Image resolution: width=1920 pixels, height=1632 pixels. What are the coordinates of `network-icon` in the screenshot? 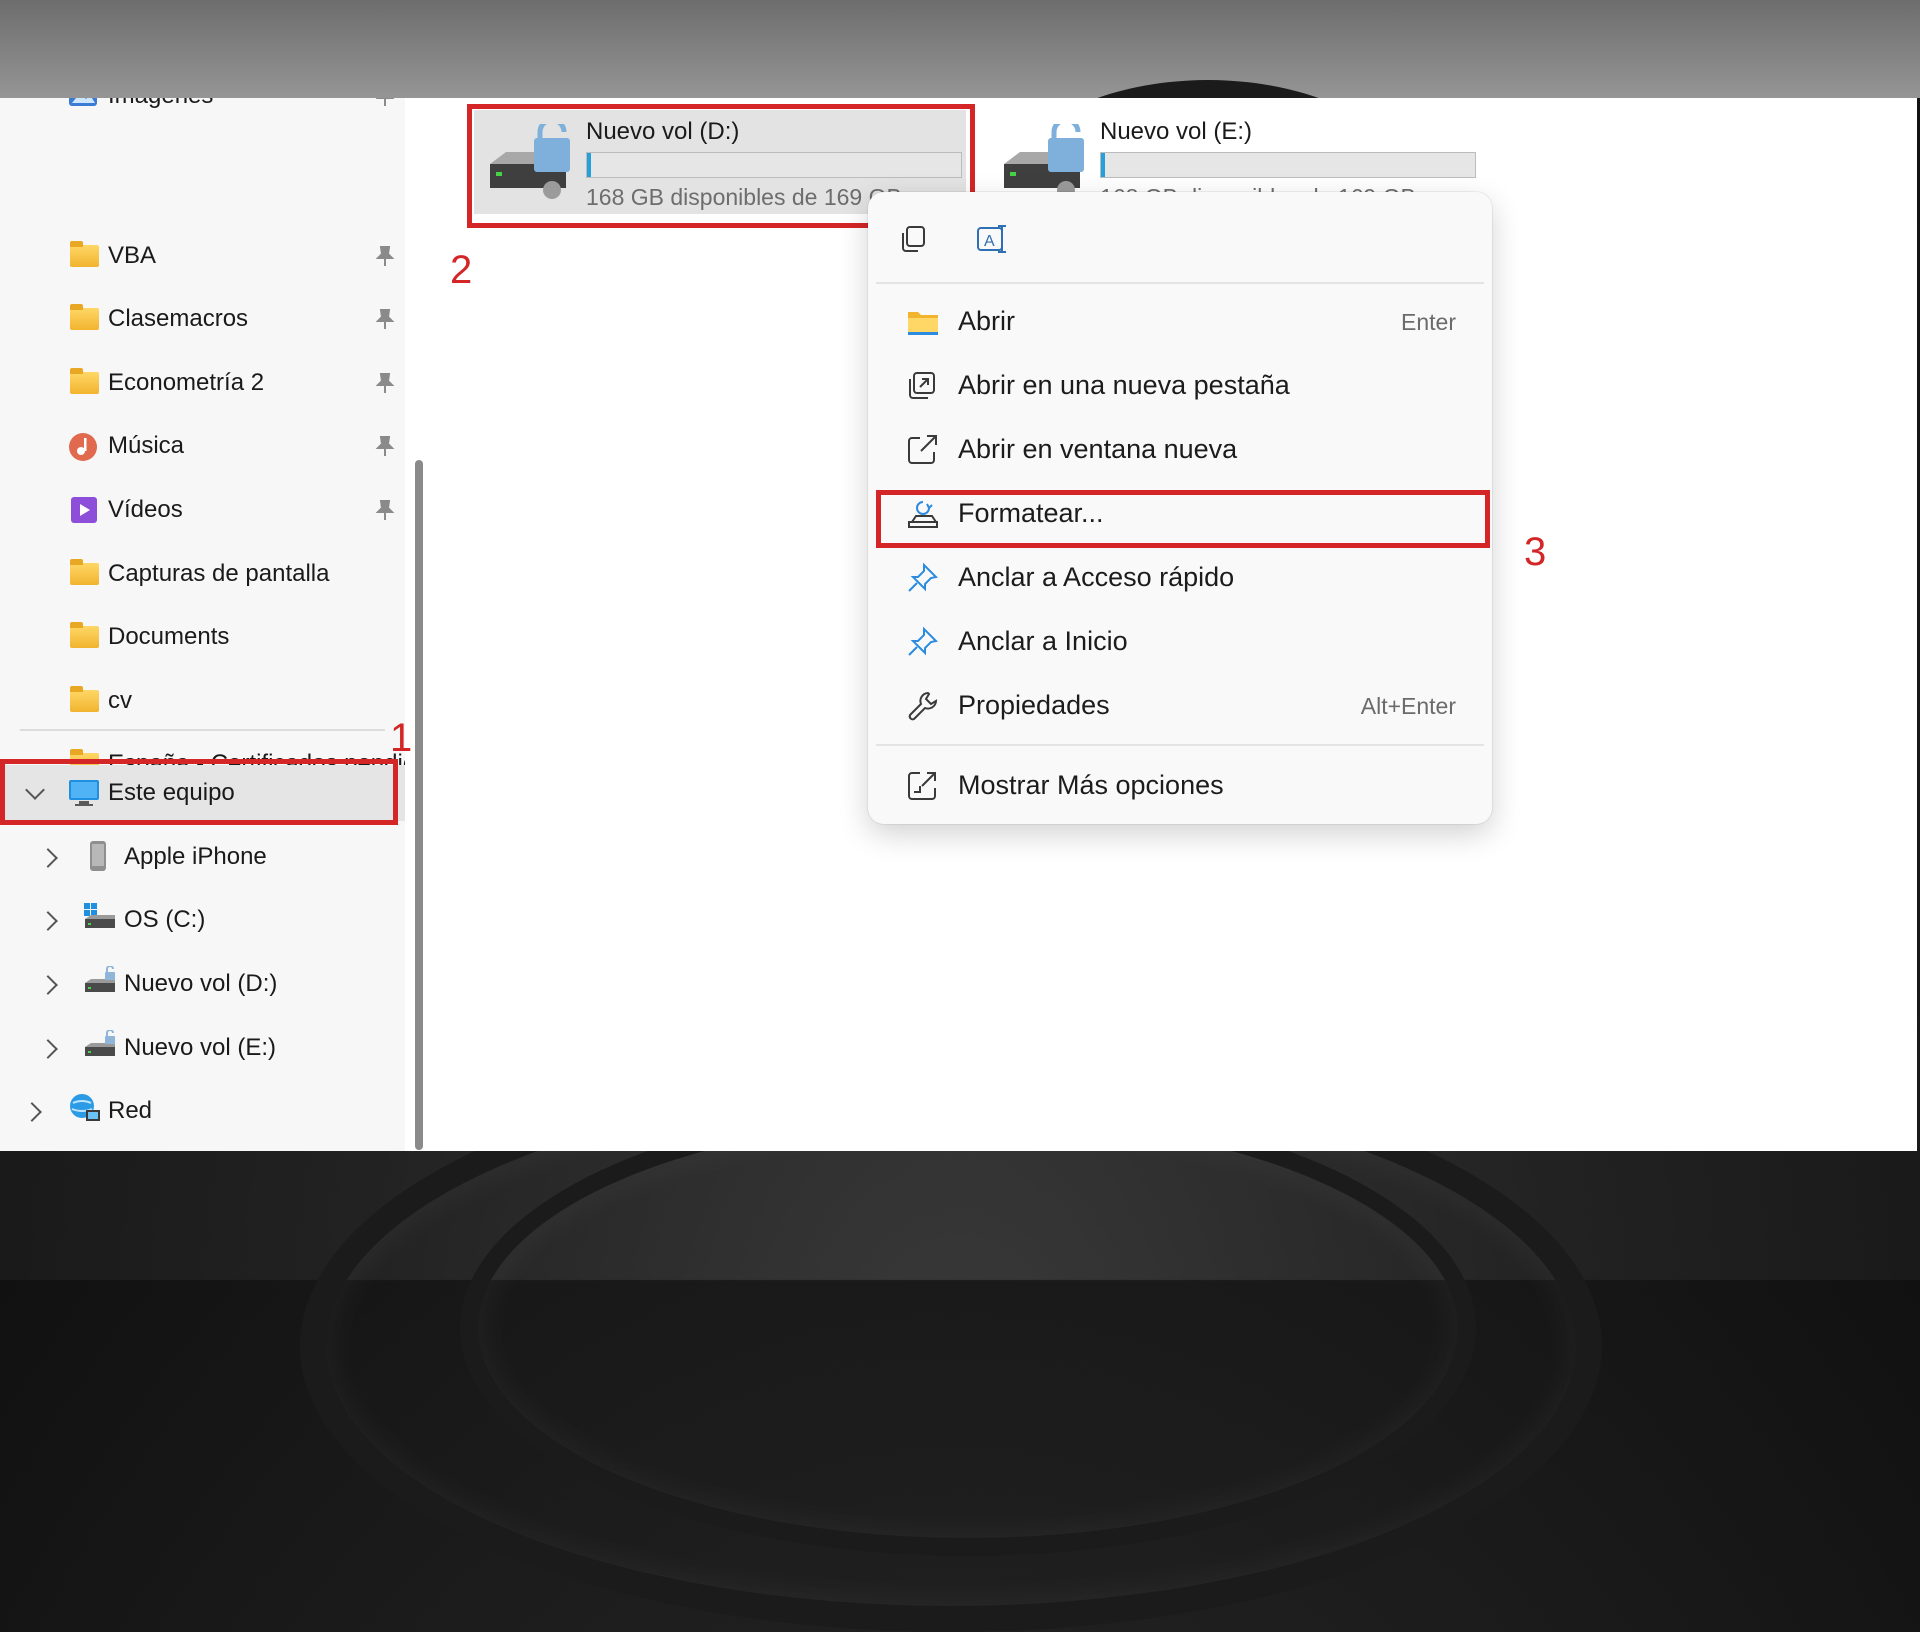 It's located at (85, 1107).